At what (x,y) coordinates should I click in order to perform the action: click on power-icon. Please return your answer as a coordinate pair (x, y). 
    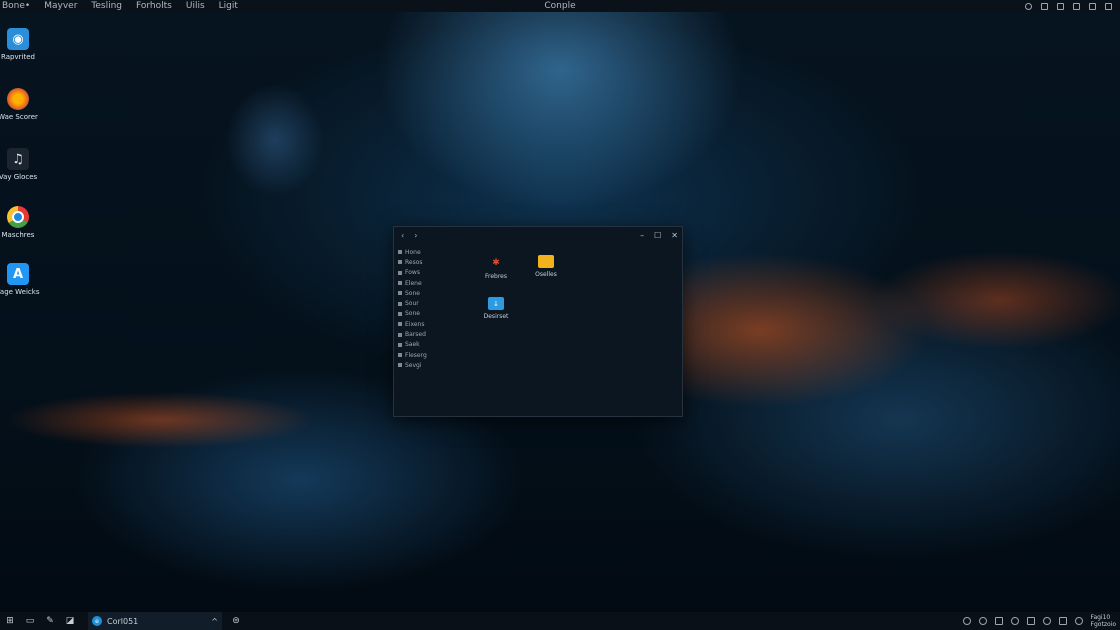
    Looking at the image, I should click on (1108, 6).